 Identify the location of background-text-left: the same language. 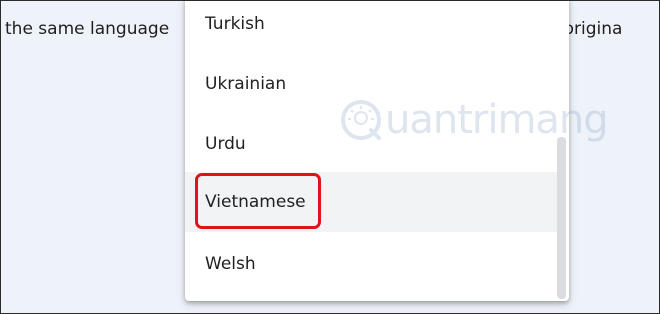
(87, 29).